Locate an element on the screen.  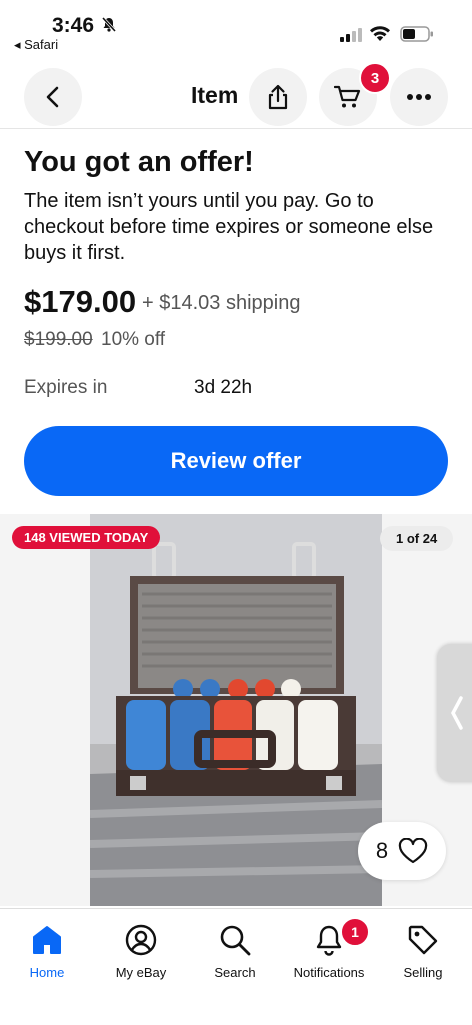
side-panel-handle is located at coordinates (454, 713).